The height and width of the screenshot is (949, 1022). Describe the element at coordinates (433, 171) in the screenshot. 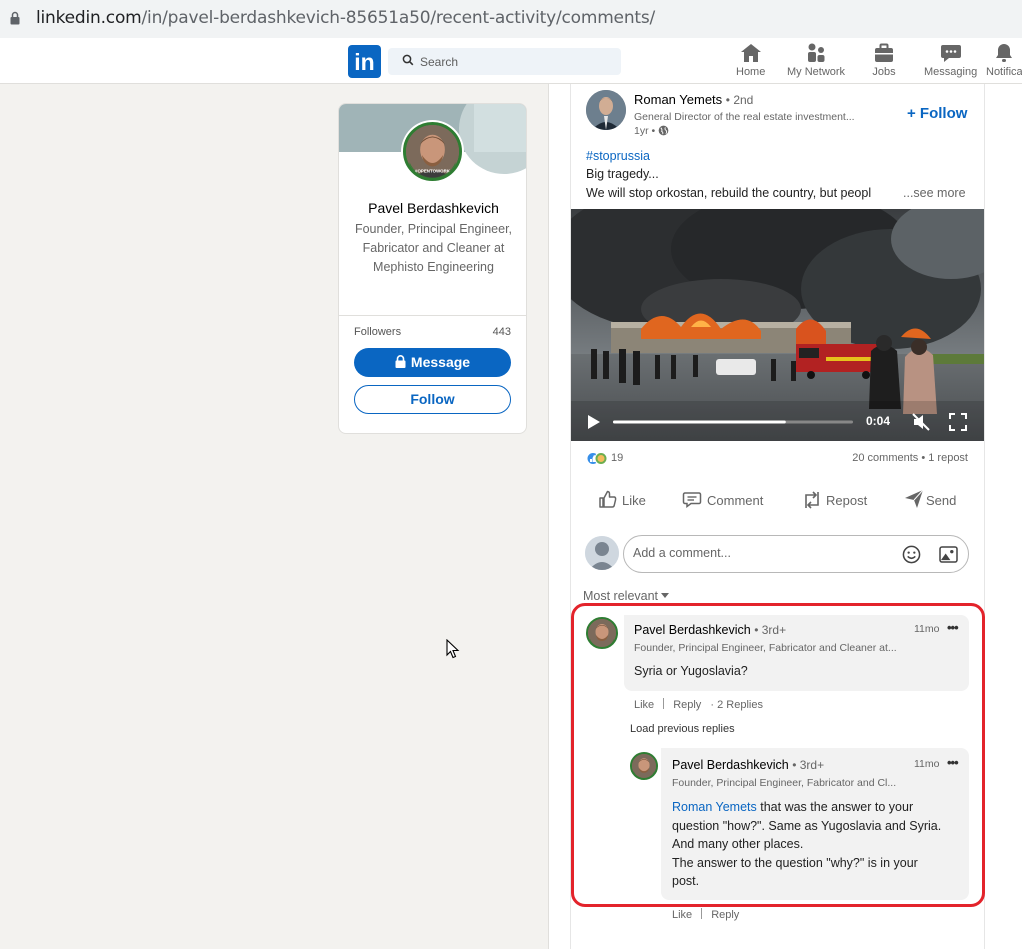

I see `opentowork-text: #OPENTOWORK` at that location.